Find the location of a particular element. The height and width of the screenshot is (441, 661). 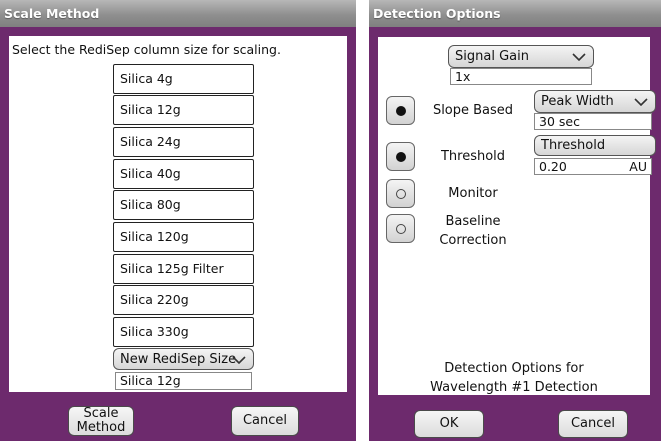

column-option-silica-120g: Silica 120g is located at coordinates (183, 237).